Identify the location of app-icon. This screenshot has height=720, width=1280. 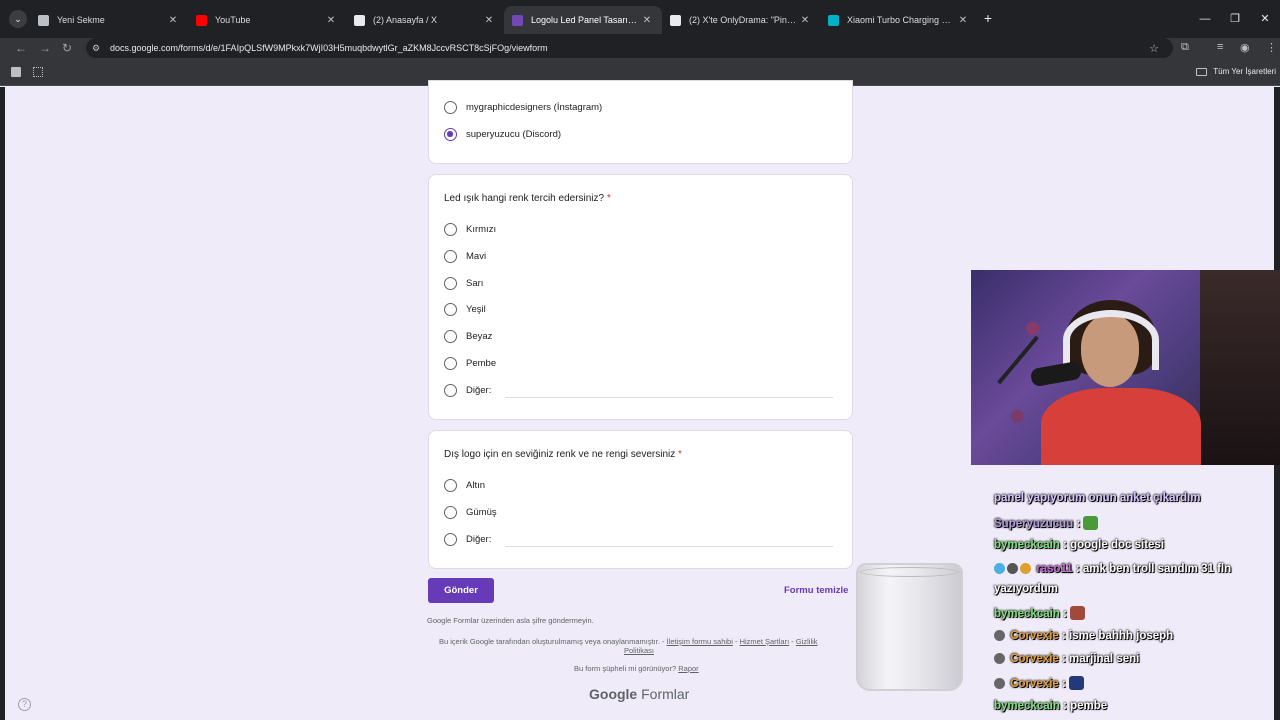
(16, 72).